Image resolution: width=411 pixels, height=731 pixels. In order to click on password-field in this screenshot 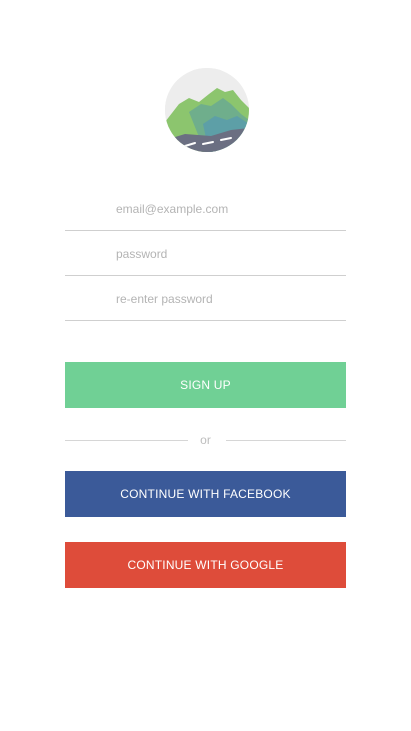, I will do `click(205, 254)`.